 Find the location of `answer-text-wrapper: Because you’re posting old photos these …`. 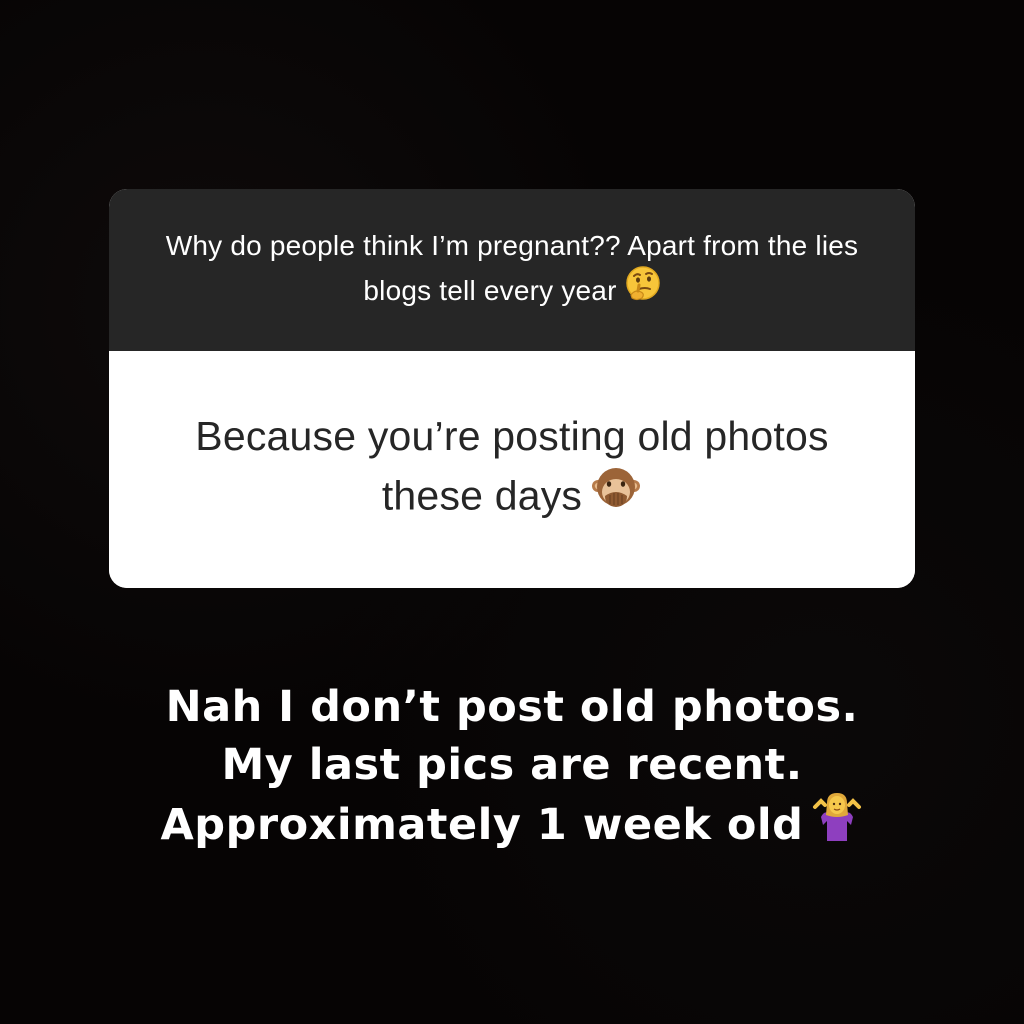

answer-text-wrapper: Because you’re posting old photos these … is located at coordinates (512, 469).